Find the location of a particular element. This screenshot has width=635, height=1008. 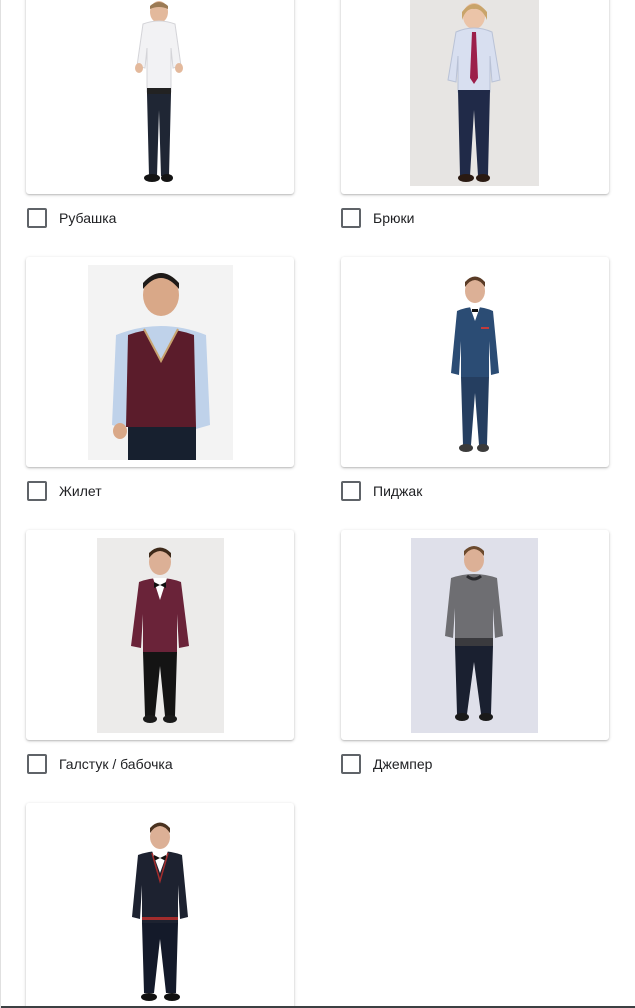

option-image-card-cardigan is located at coordinates (160, 905).